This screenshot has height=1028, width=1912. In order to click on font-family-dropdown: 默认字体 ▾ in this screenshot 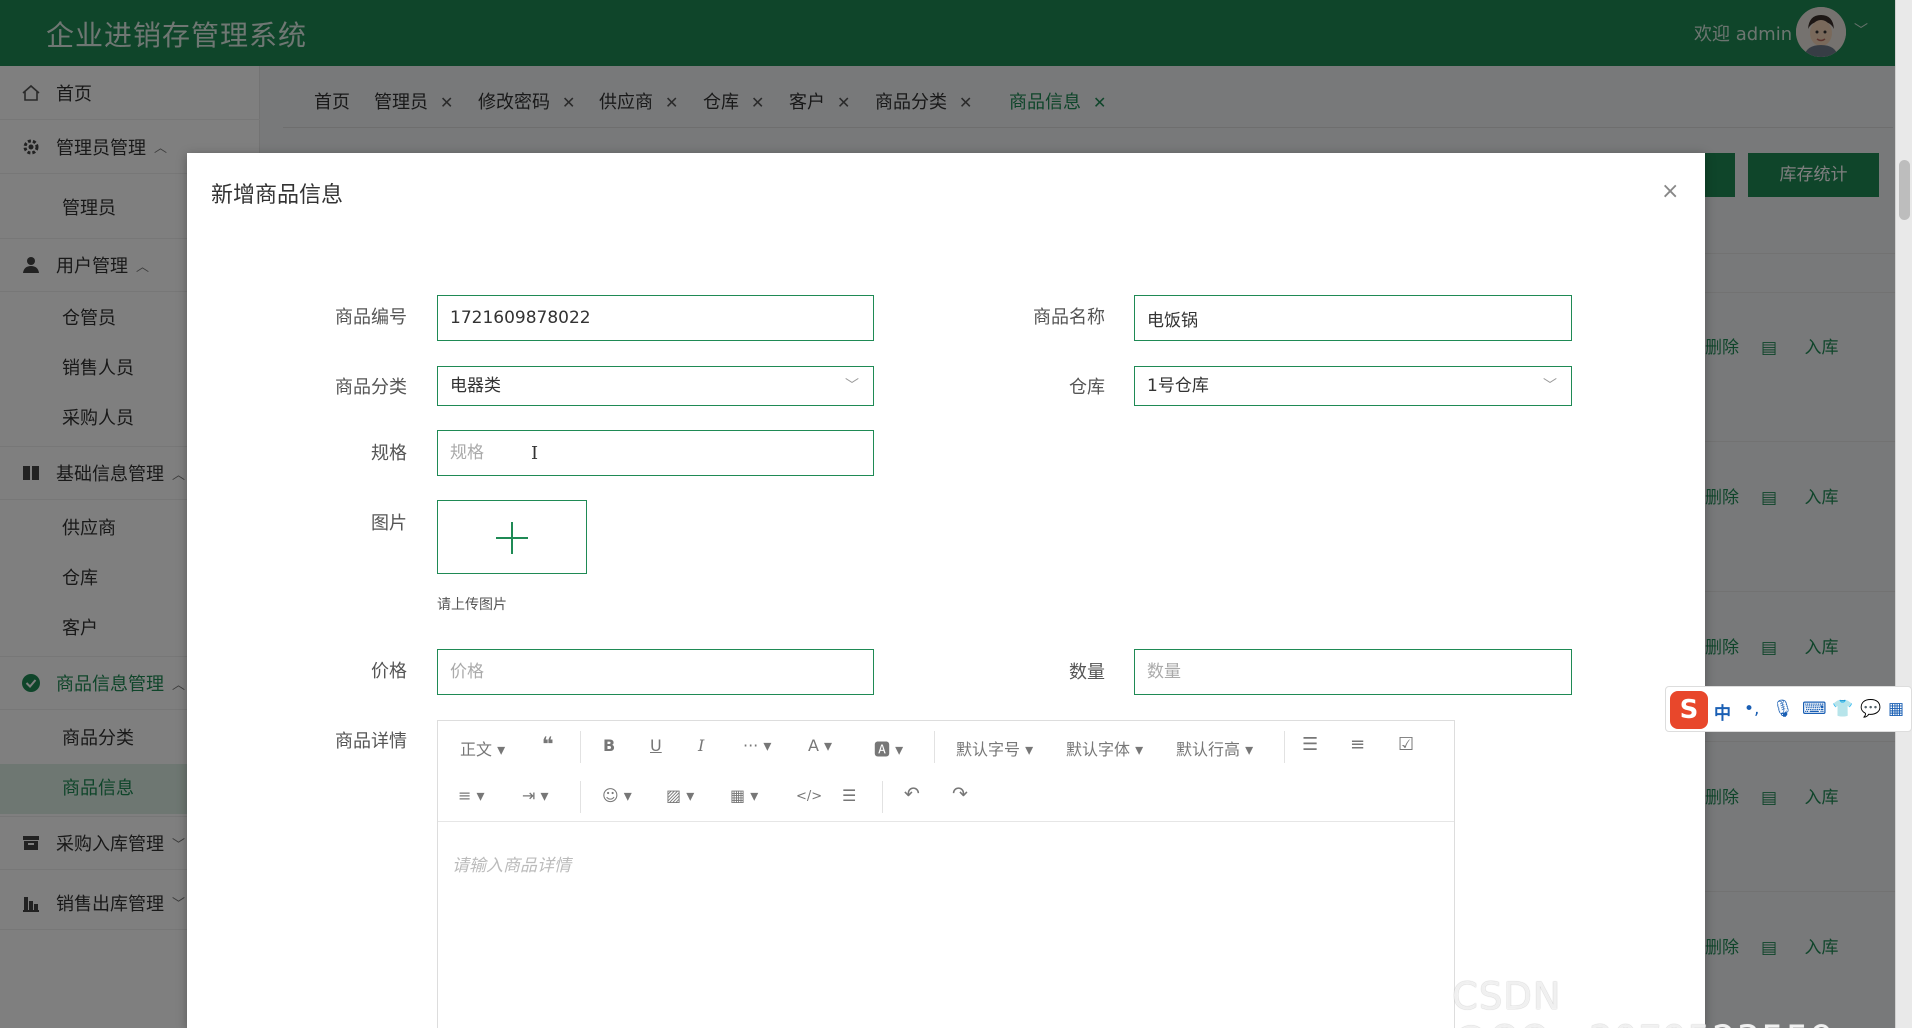, I will do `click(1104, 748)`.